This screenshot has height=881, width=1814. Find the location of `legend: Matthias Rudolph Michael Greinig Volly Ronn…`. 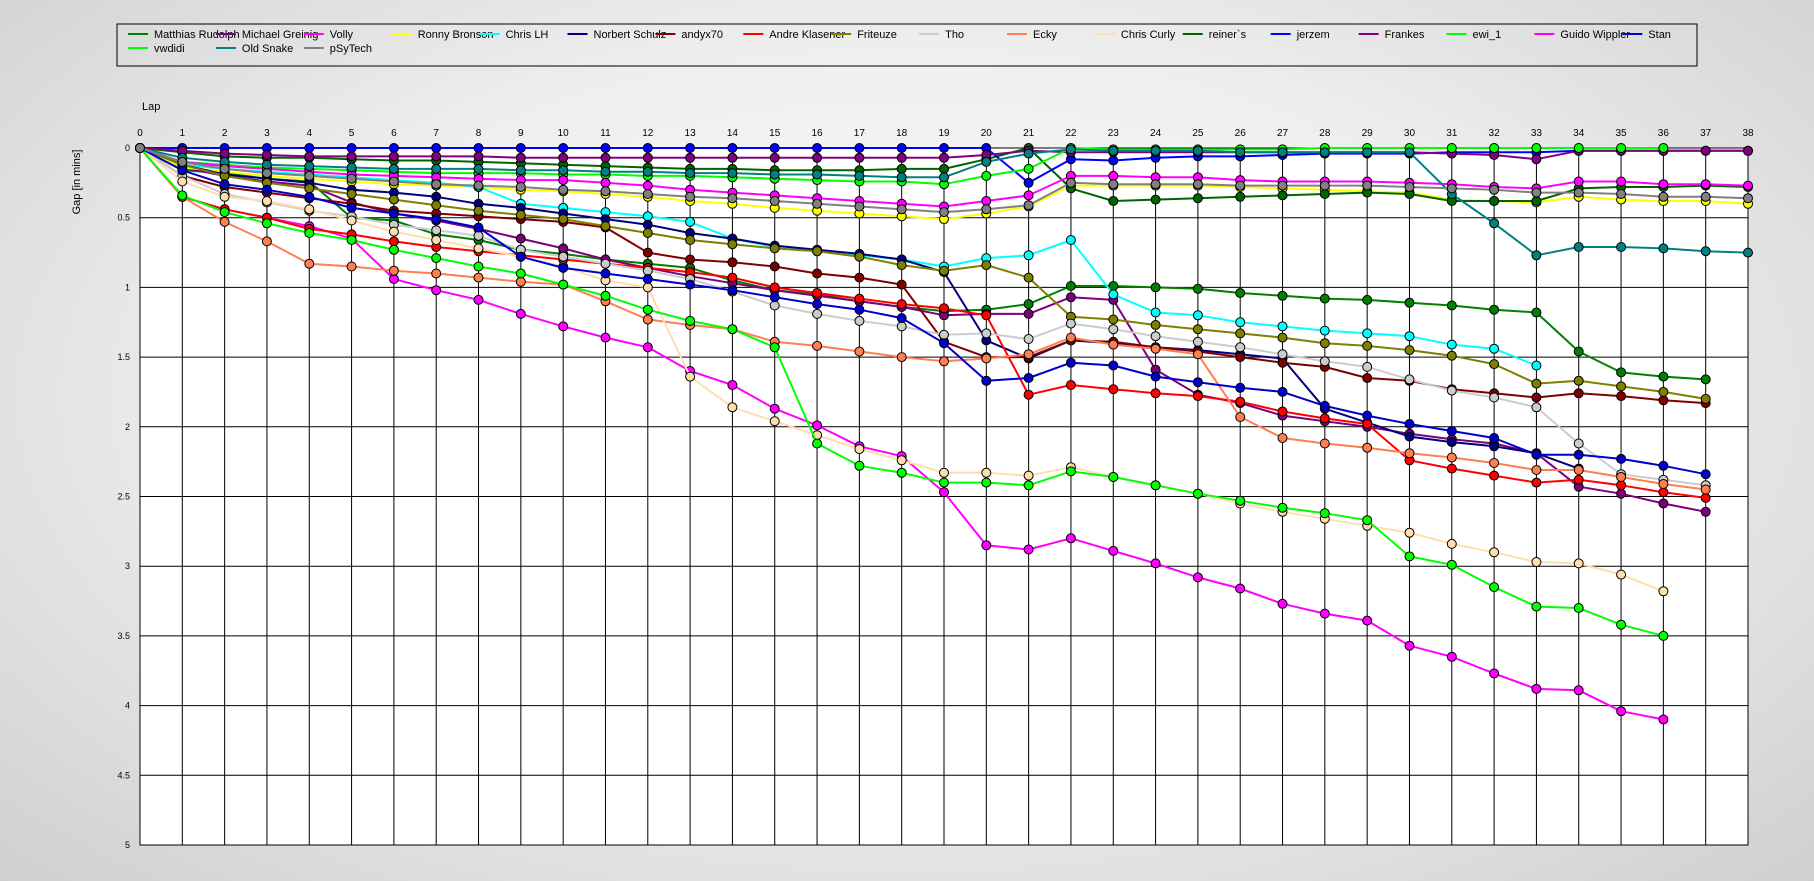

legend: Matthias Rudolph Michael Greinig Volly Ronn… is located at coordinates (907, 45).